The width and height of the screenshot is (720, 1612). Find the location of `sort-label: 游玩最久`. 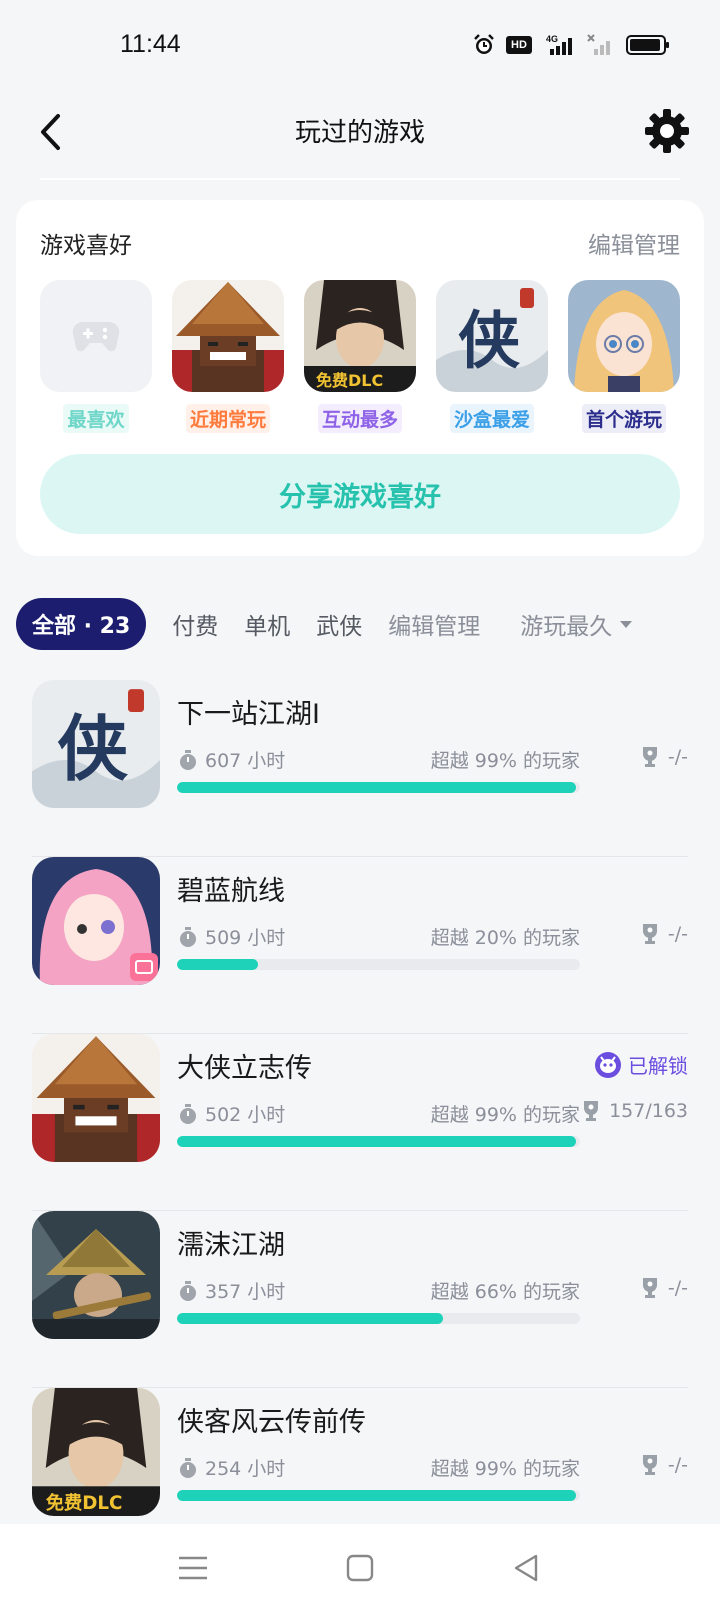

sort-label: 游玩最久 is located at coordinates (566, 627).